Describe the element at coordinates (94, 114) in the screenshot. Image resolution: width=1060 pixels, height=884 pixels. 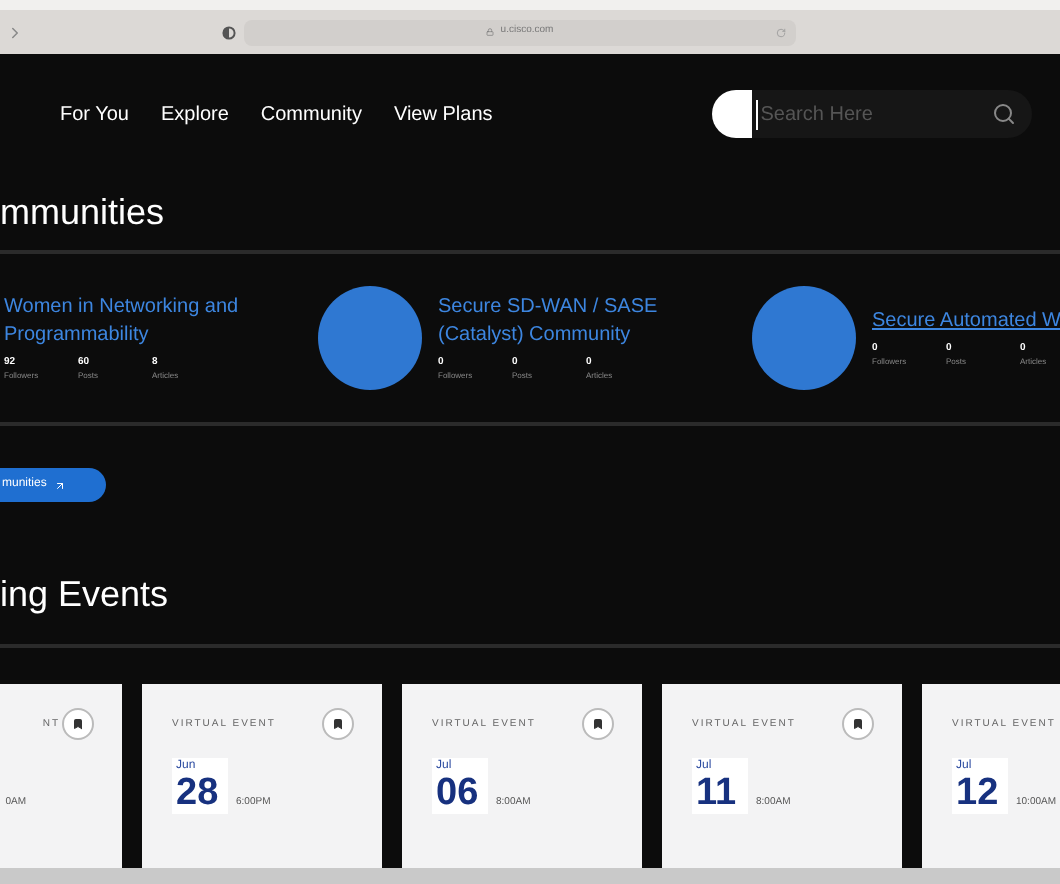
I see `nav-link: For You` at that location.